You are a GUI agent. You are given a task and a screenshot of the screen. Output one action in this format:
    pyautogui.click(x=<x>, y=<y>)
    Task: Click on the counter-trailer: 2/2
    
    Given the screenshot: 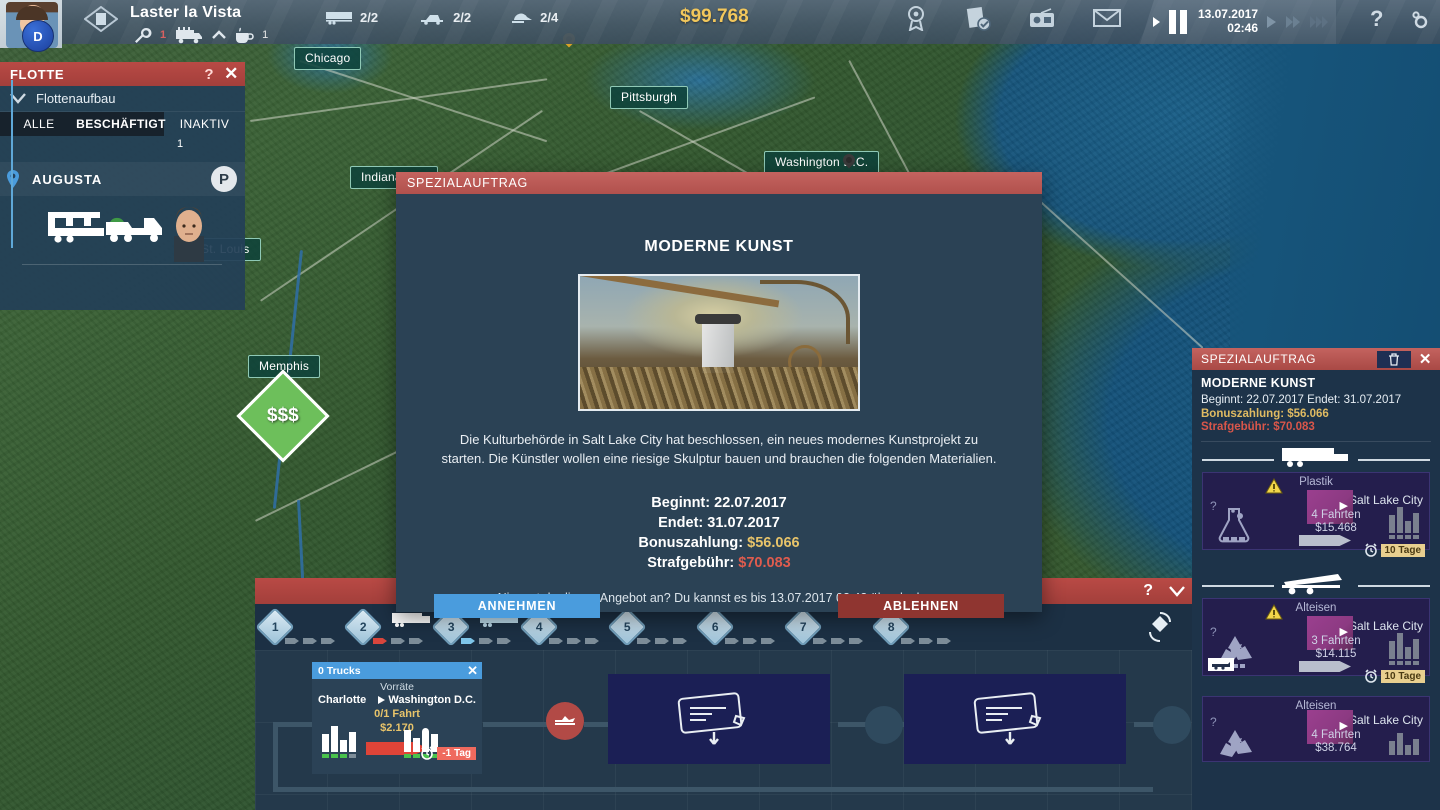 What is the action you would take?
    pyautogui.click(x=351, y=17)
    